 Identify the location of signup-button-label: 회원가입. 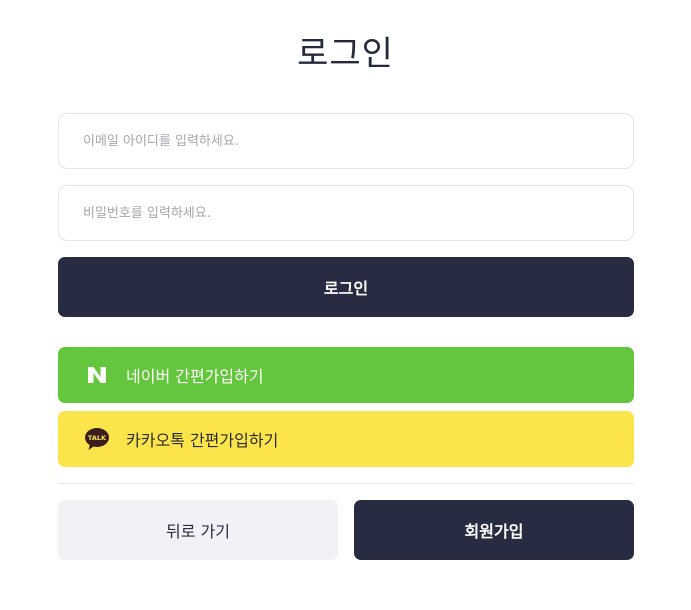
(494, 531).